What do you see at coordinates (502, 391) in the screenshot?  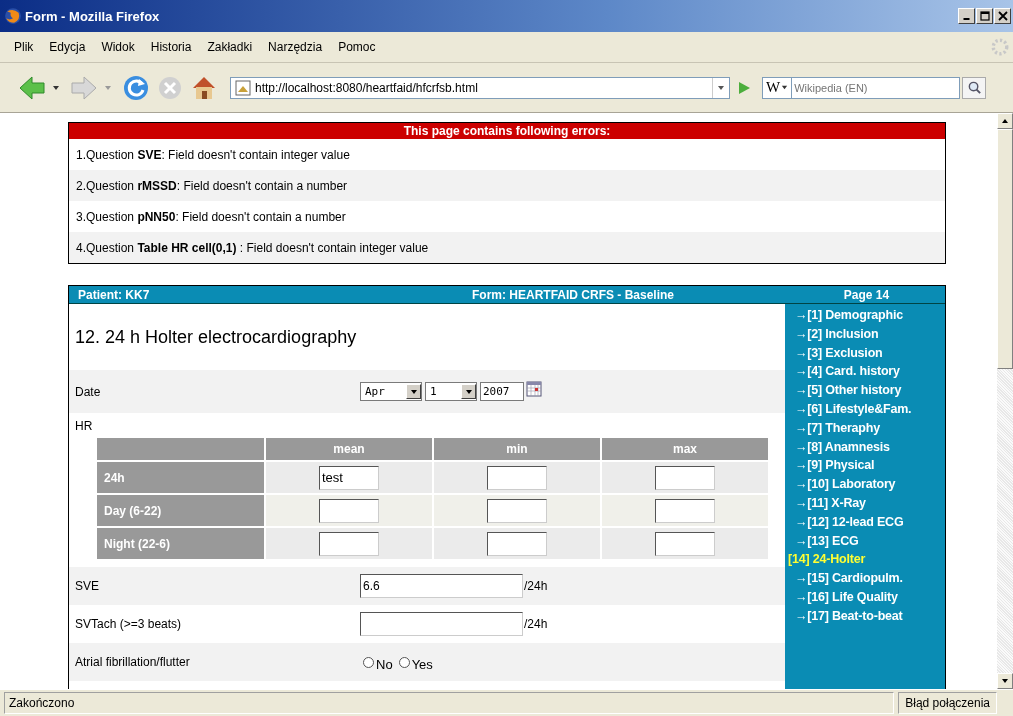 I see `year-field: 2007` at bounding box center [502, 391].